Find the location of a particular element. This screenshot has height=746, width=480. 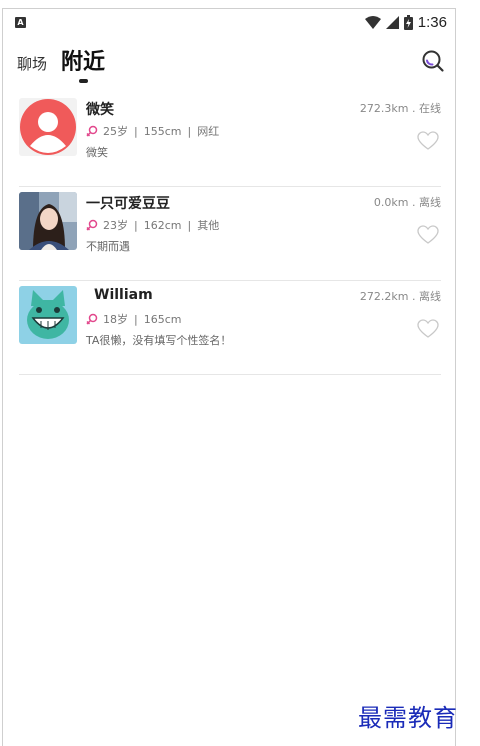

user-list-item: 微笑 25岁 | 155cm | 网红 微笑 272.3km . 在线 is located at coordinates (230, 140).